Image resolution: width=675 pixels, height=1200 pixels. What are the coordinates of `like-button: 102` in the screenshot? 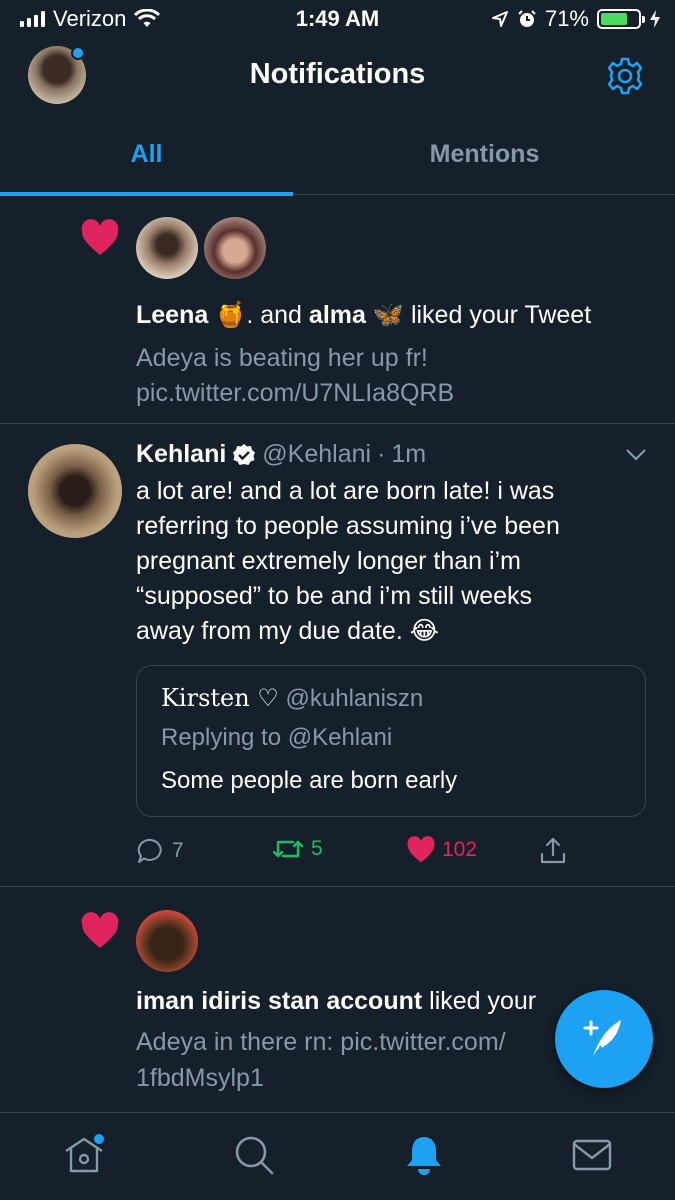 It's located at (441, 850).